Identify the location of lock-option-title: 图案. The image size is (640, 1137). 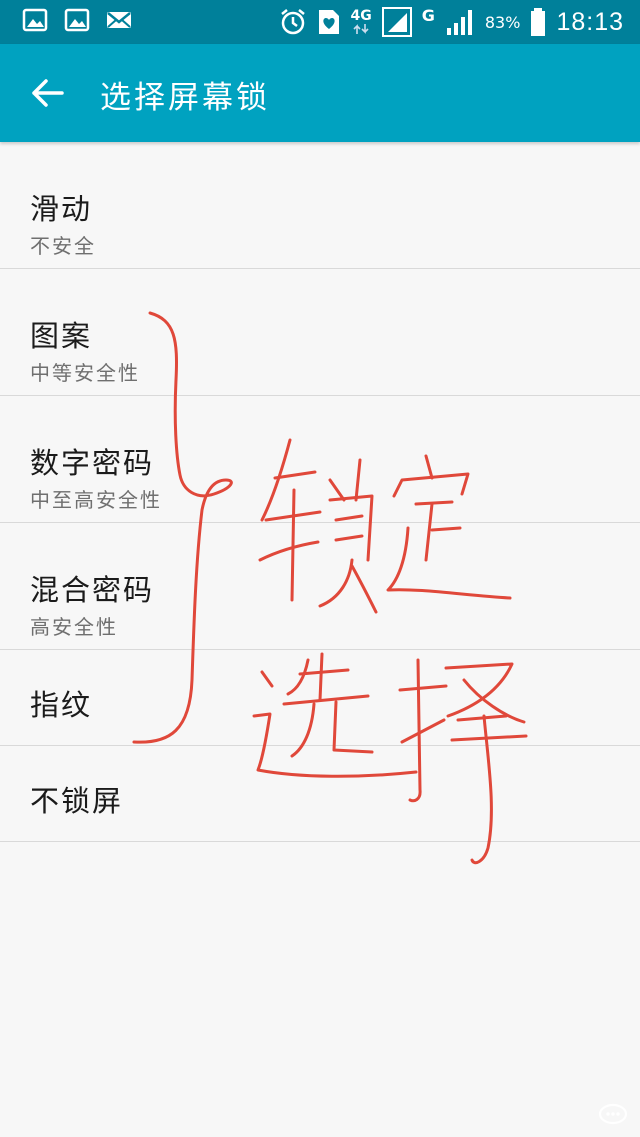
(61, 336).